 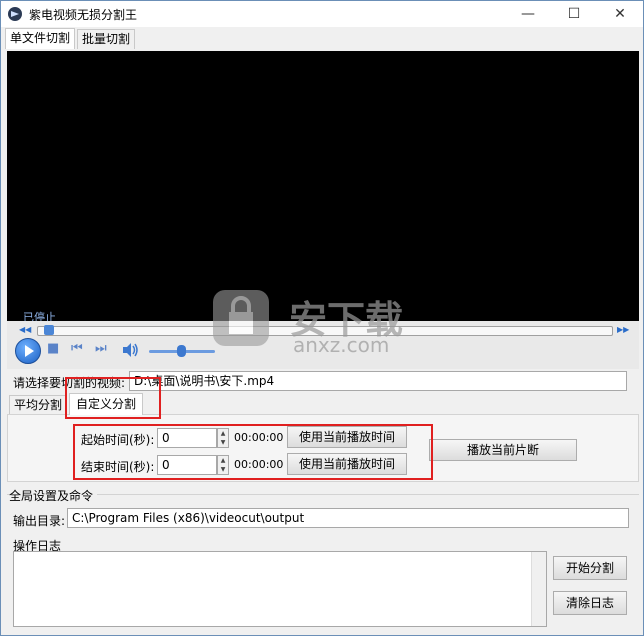 I want to click on end-time-label: 结束时间(秒):, so click(x=118, y=467).